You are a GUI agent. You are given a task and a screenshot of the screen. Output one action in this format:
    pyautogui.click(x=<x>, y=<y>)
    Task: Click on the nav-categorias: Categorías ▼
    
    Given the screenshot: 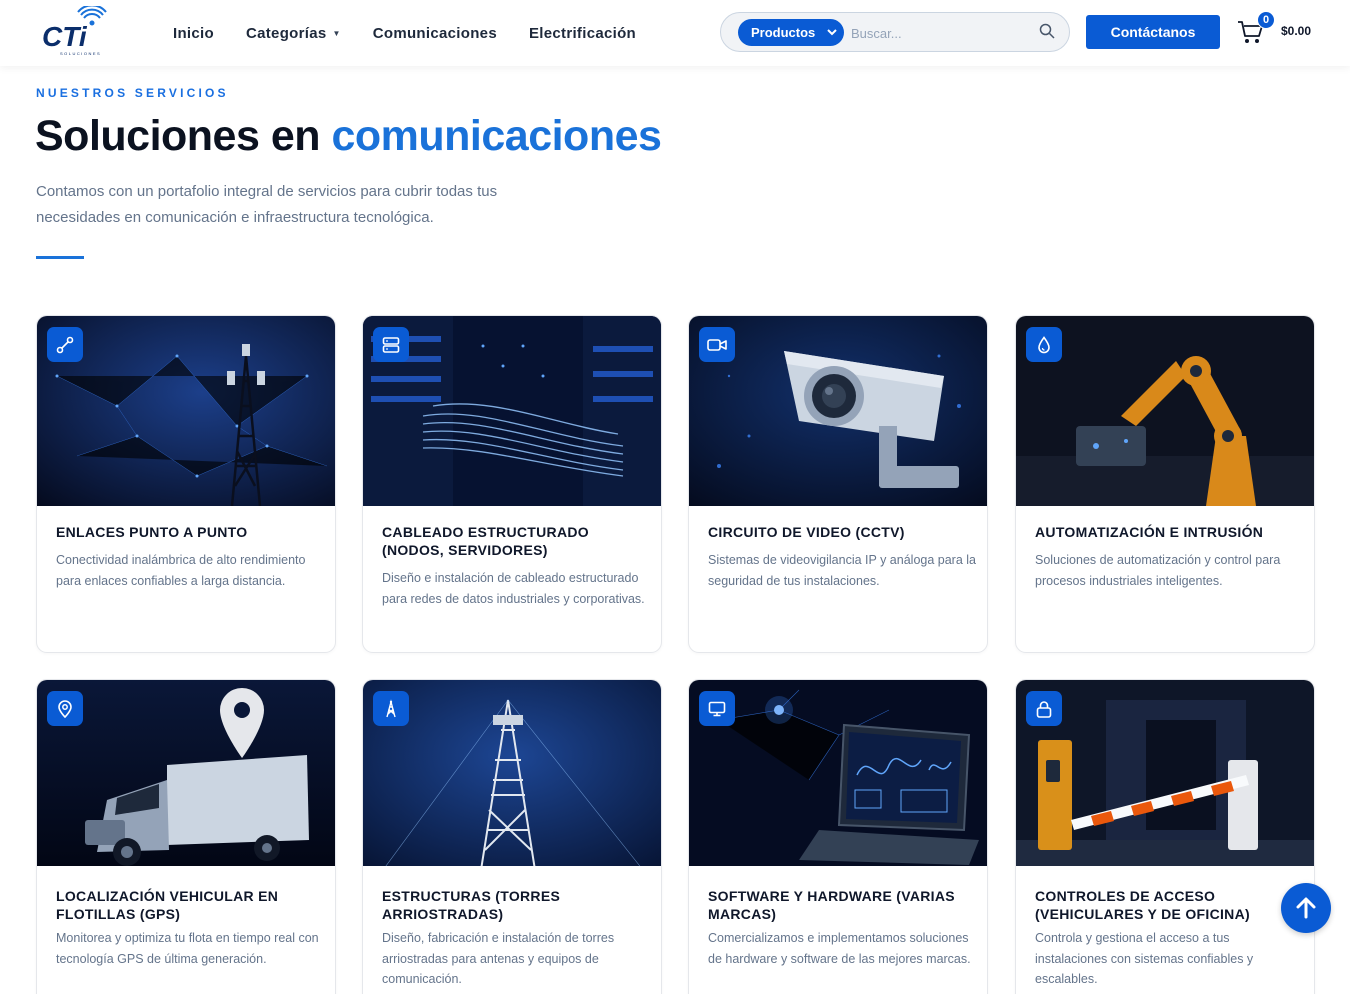 What is the action you would take?
    pyautogui.click(x=293, y=33)
    